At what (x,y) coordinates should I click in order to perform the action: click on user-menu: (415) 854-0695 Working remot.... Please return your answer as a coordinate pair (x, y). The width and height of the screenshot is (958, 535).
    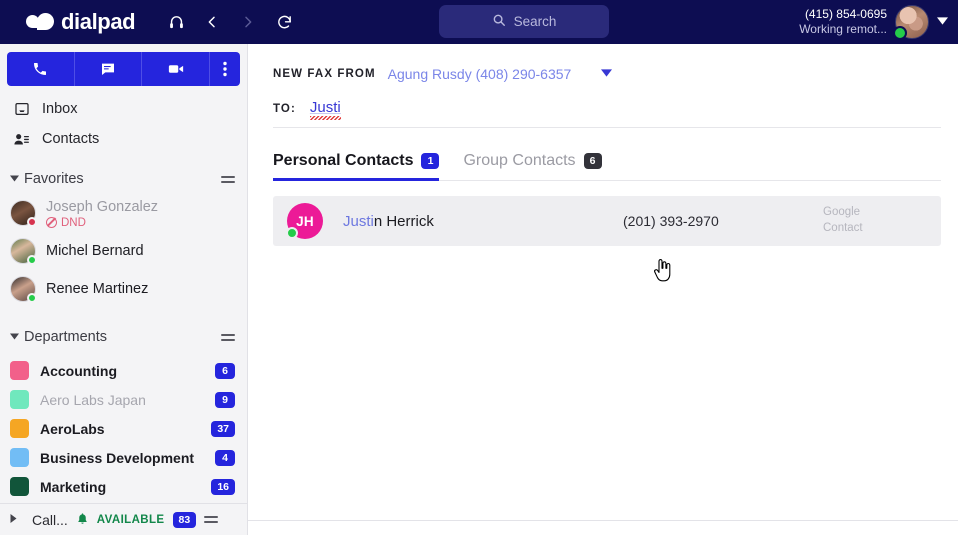
    Looking at the image, I should click on (873, 22).